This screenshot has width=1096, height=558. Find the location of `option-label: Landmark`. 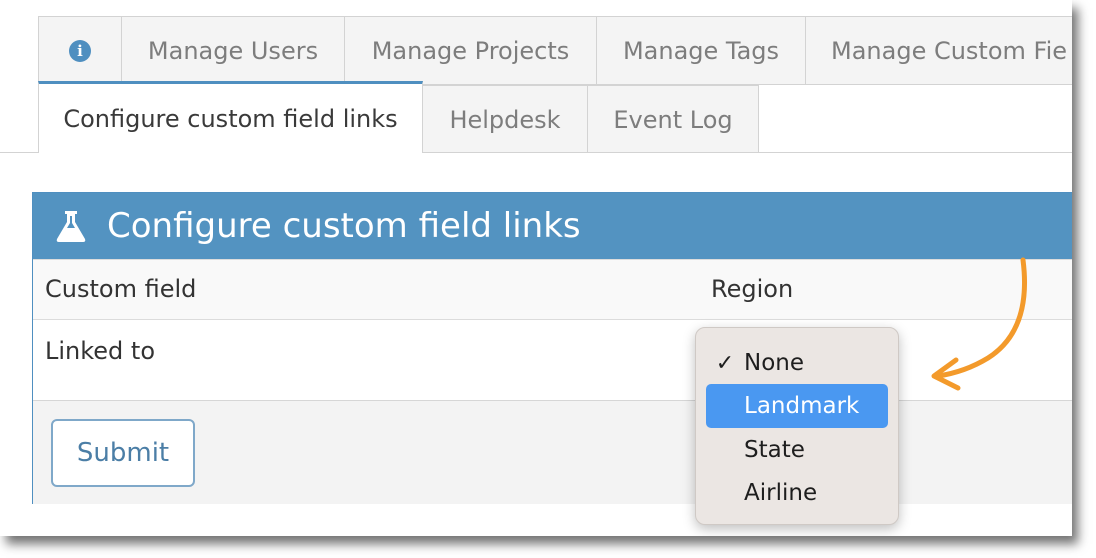

option-label: Landmark is located at coordinates (802, 406).